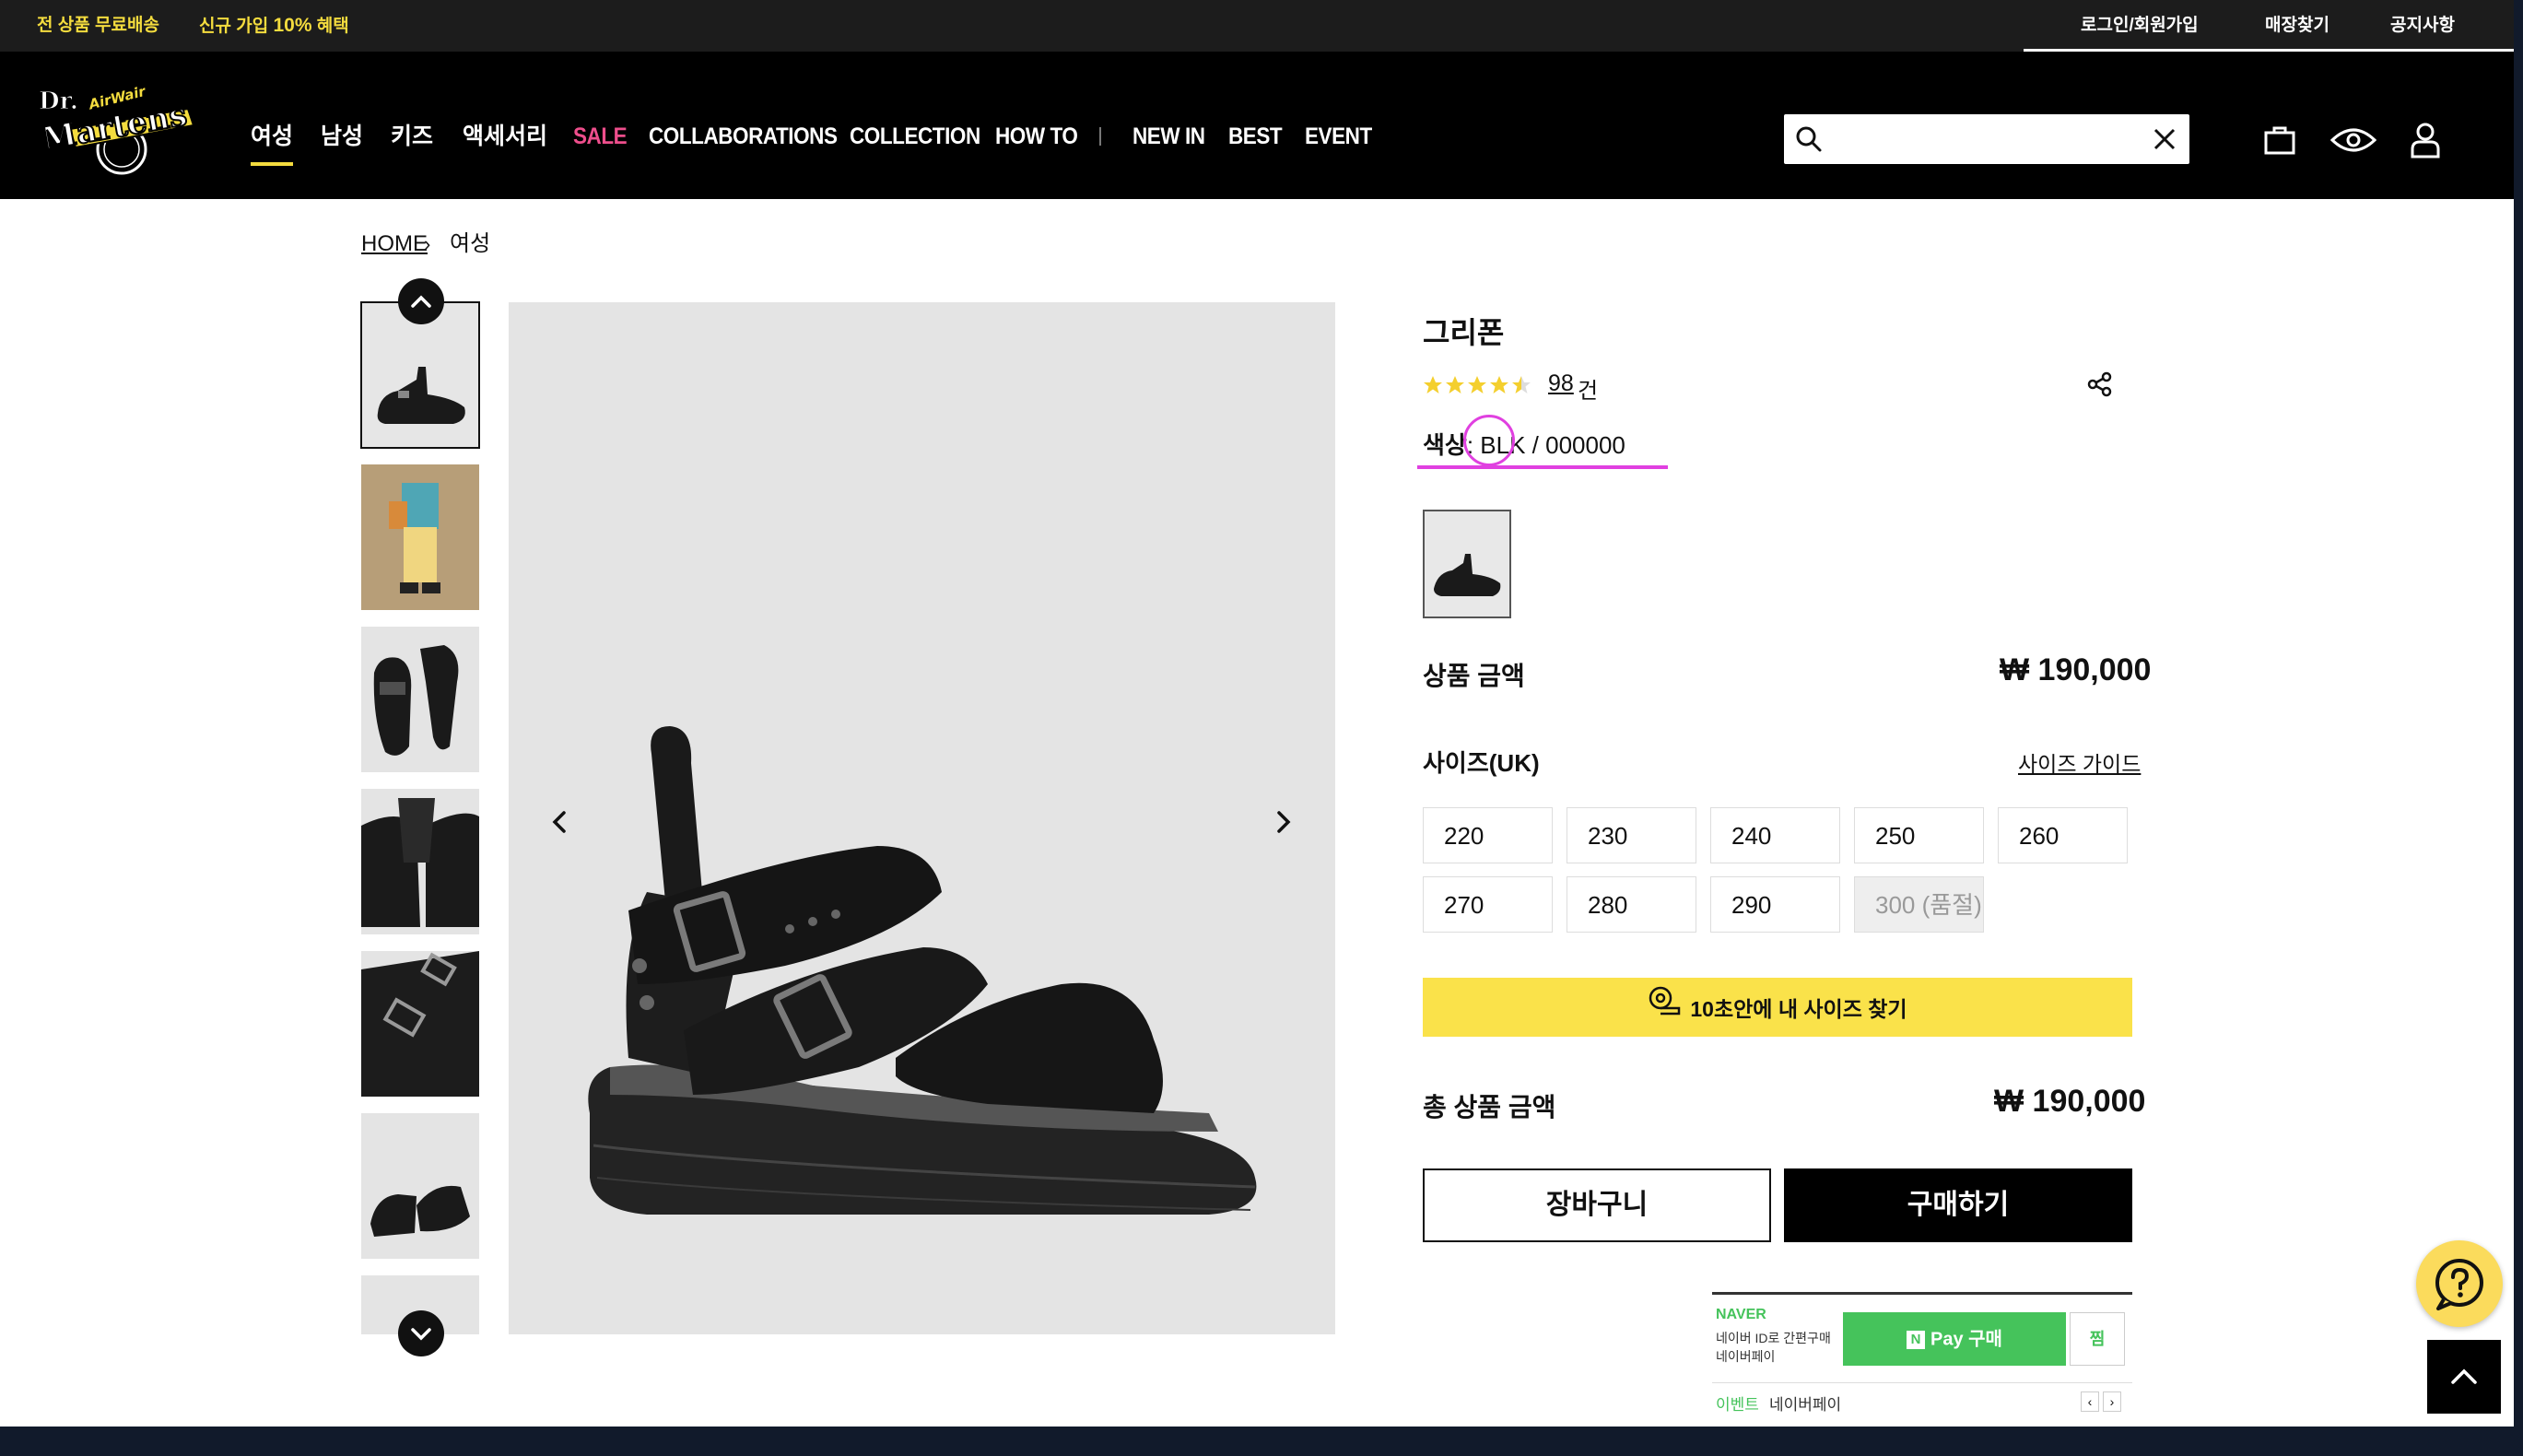 The image size is (2523, 1456). Describe the element at coordinates (1542, 467) in the screenshot. I see `highlight-underline` at that location.